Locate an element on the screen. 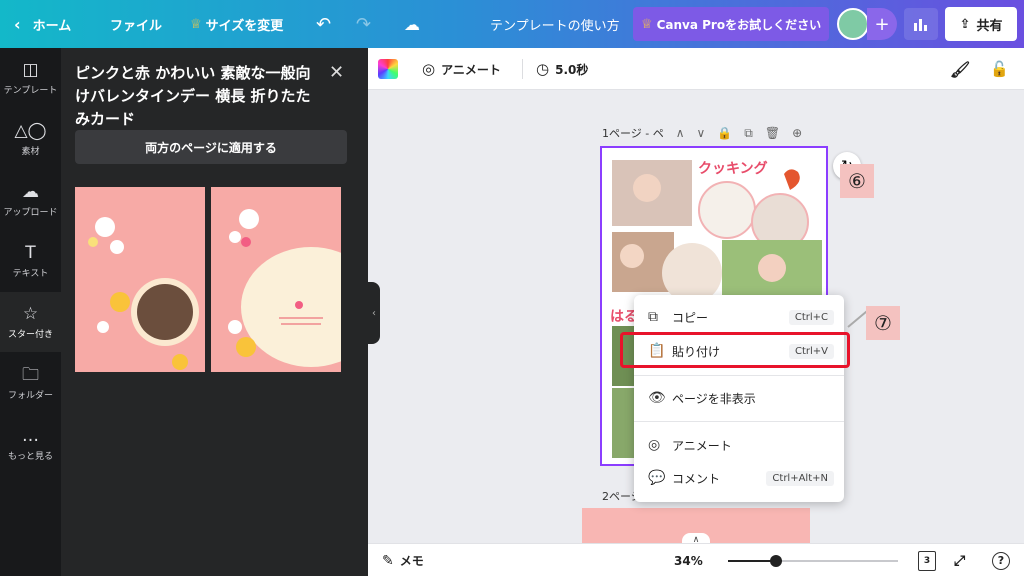  editor-toolbar: ◎ アニメート ◷ 5.0秒 🖌 🔓 is located at coordinates (696, 69).